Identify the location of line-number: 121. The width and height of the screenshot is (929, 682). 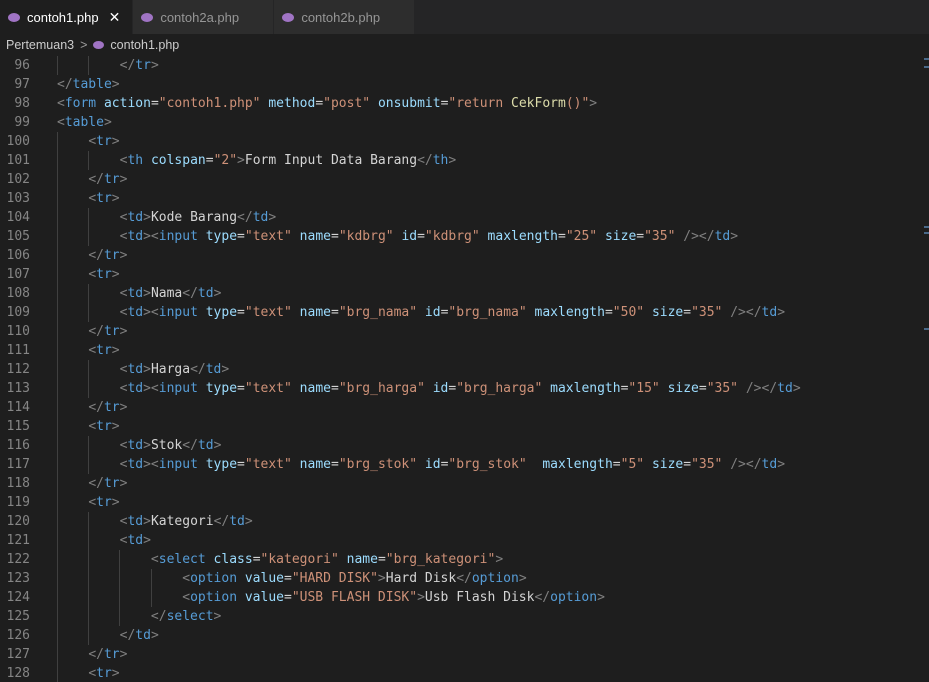
(18, 540).